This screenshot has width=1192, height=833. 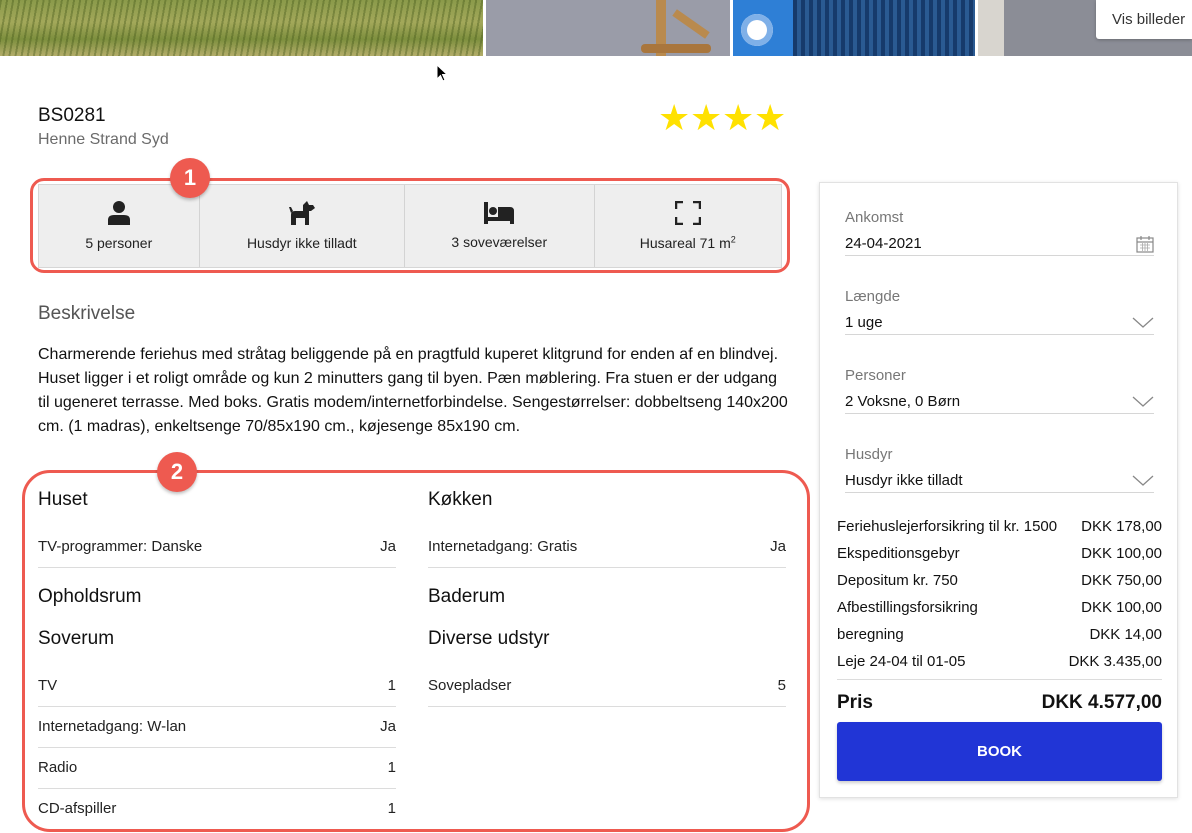 What do you see at coordinates (999, 679) in the screenshot?
I see `price-divider` at bounding box center [999, 679].